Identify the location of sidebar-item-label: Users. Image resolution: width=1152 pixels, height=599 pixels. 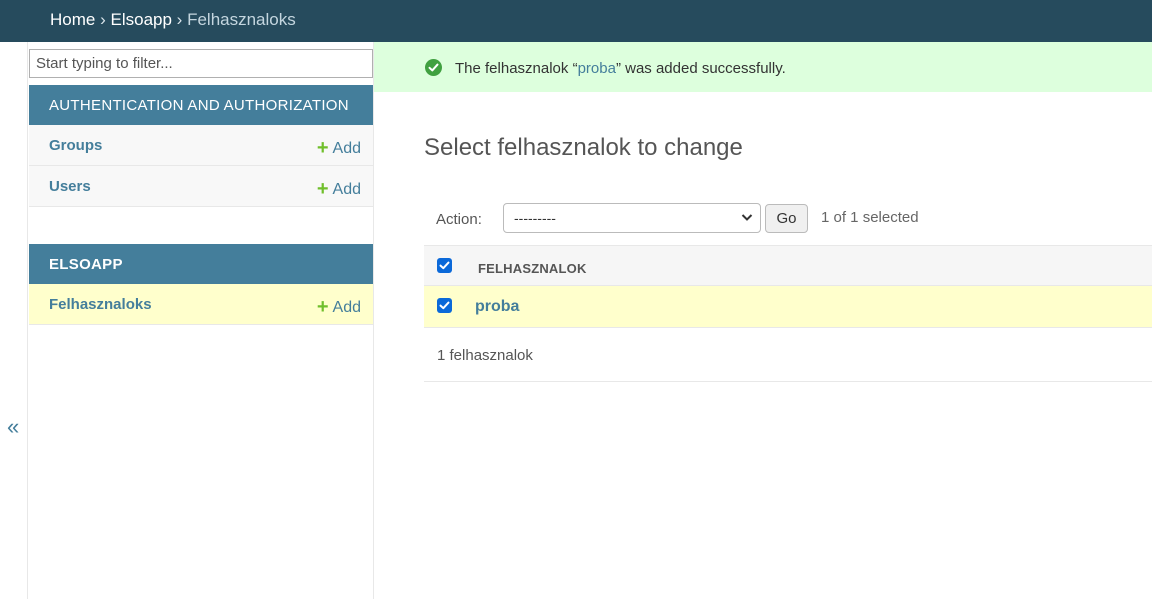
(70, 186).